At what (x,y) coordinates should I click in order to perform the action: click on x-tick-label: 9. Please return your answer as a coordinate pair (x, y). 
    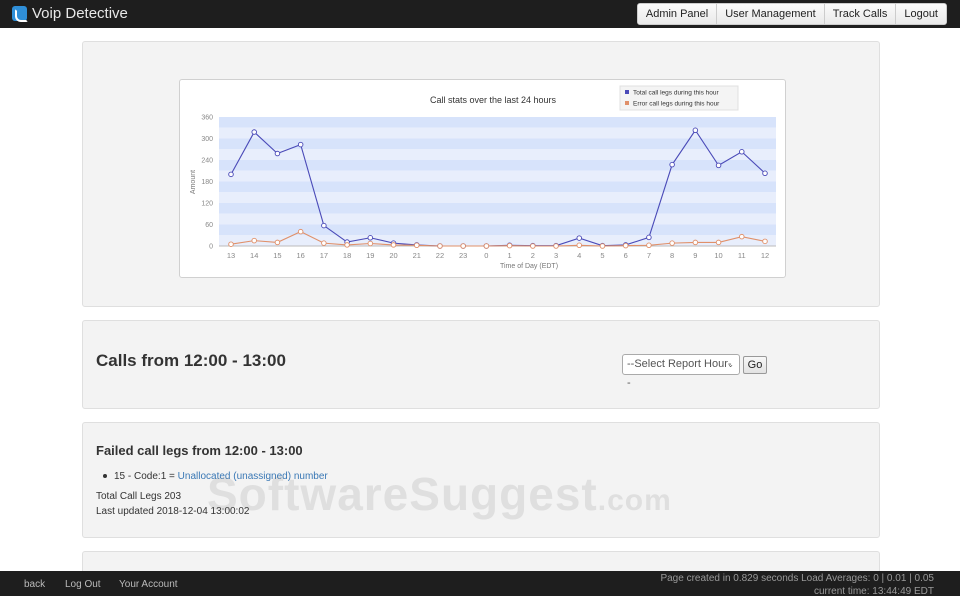
    Looking at the image, I should click on (695, 255).